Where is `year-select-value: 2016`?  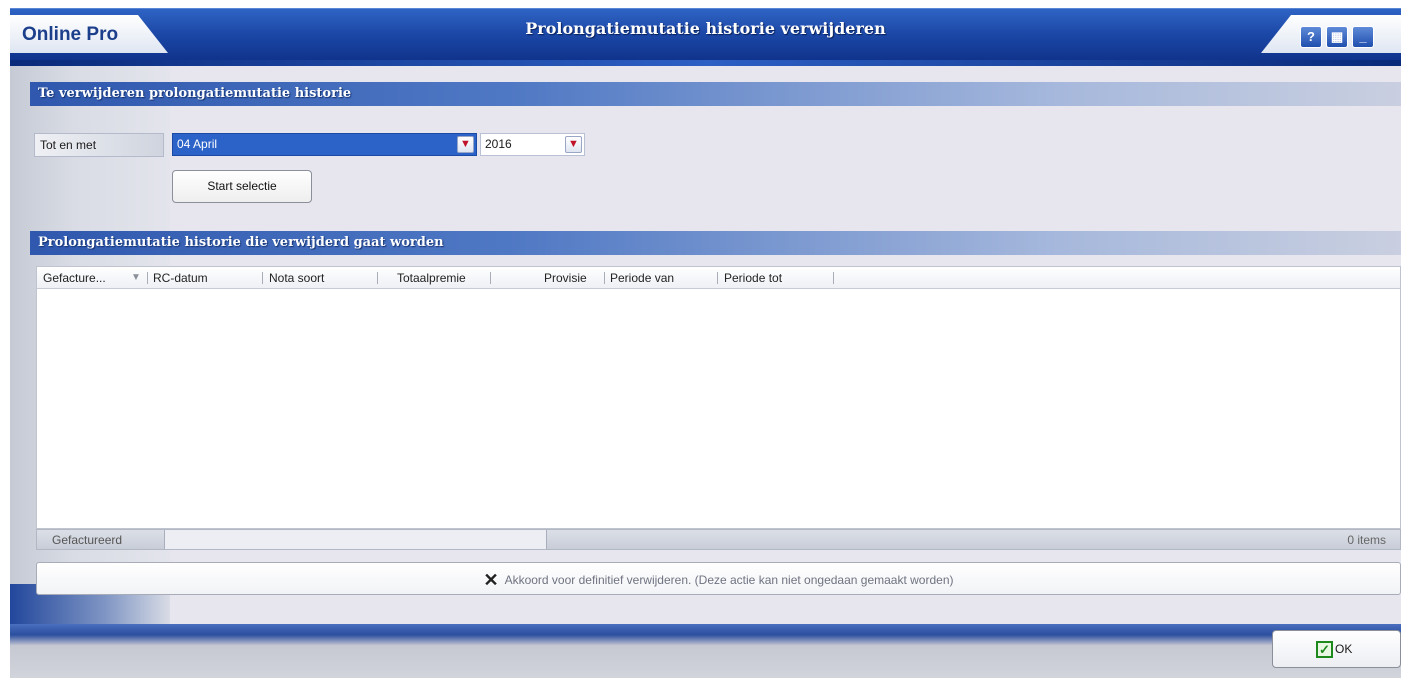
year-select-value: 2016 is located at coordinates (498, 144).